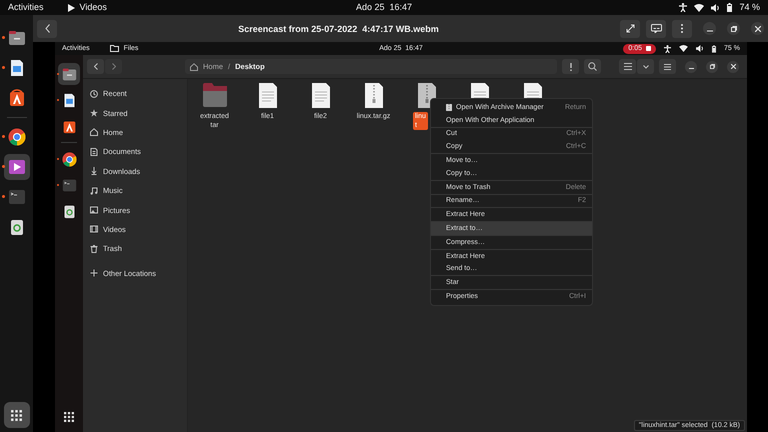 The height and width of the screenshot is (432, 768). What do you see at coordinates (682, 29) in the screenshot?
I see `more-button` at bounding box center [682, 29].